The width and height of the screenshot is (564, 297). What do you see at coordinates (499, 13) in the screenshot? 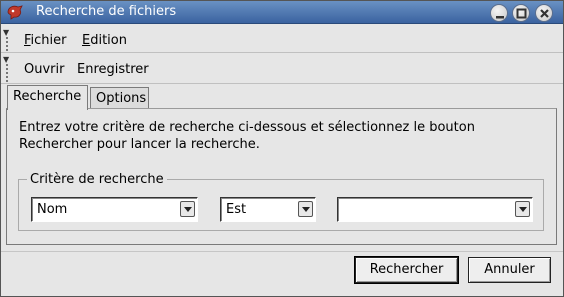
I see `minimize-button` at bounding box center [499, 13].